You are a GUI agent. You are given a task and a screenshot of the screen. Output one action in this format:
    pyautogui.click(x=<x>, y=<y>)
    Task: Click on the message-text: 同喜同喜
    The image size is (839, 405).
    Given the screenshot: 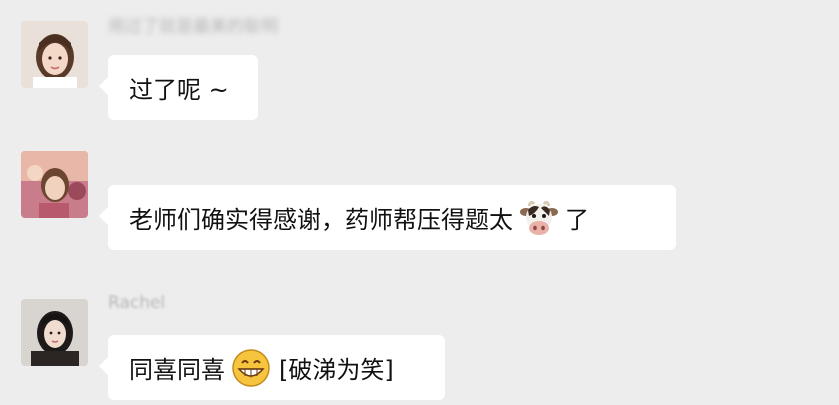 What is the action you would take?
    pyautogui.click(x=177, y=370)
    